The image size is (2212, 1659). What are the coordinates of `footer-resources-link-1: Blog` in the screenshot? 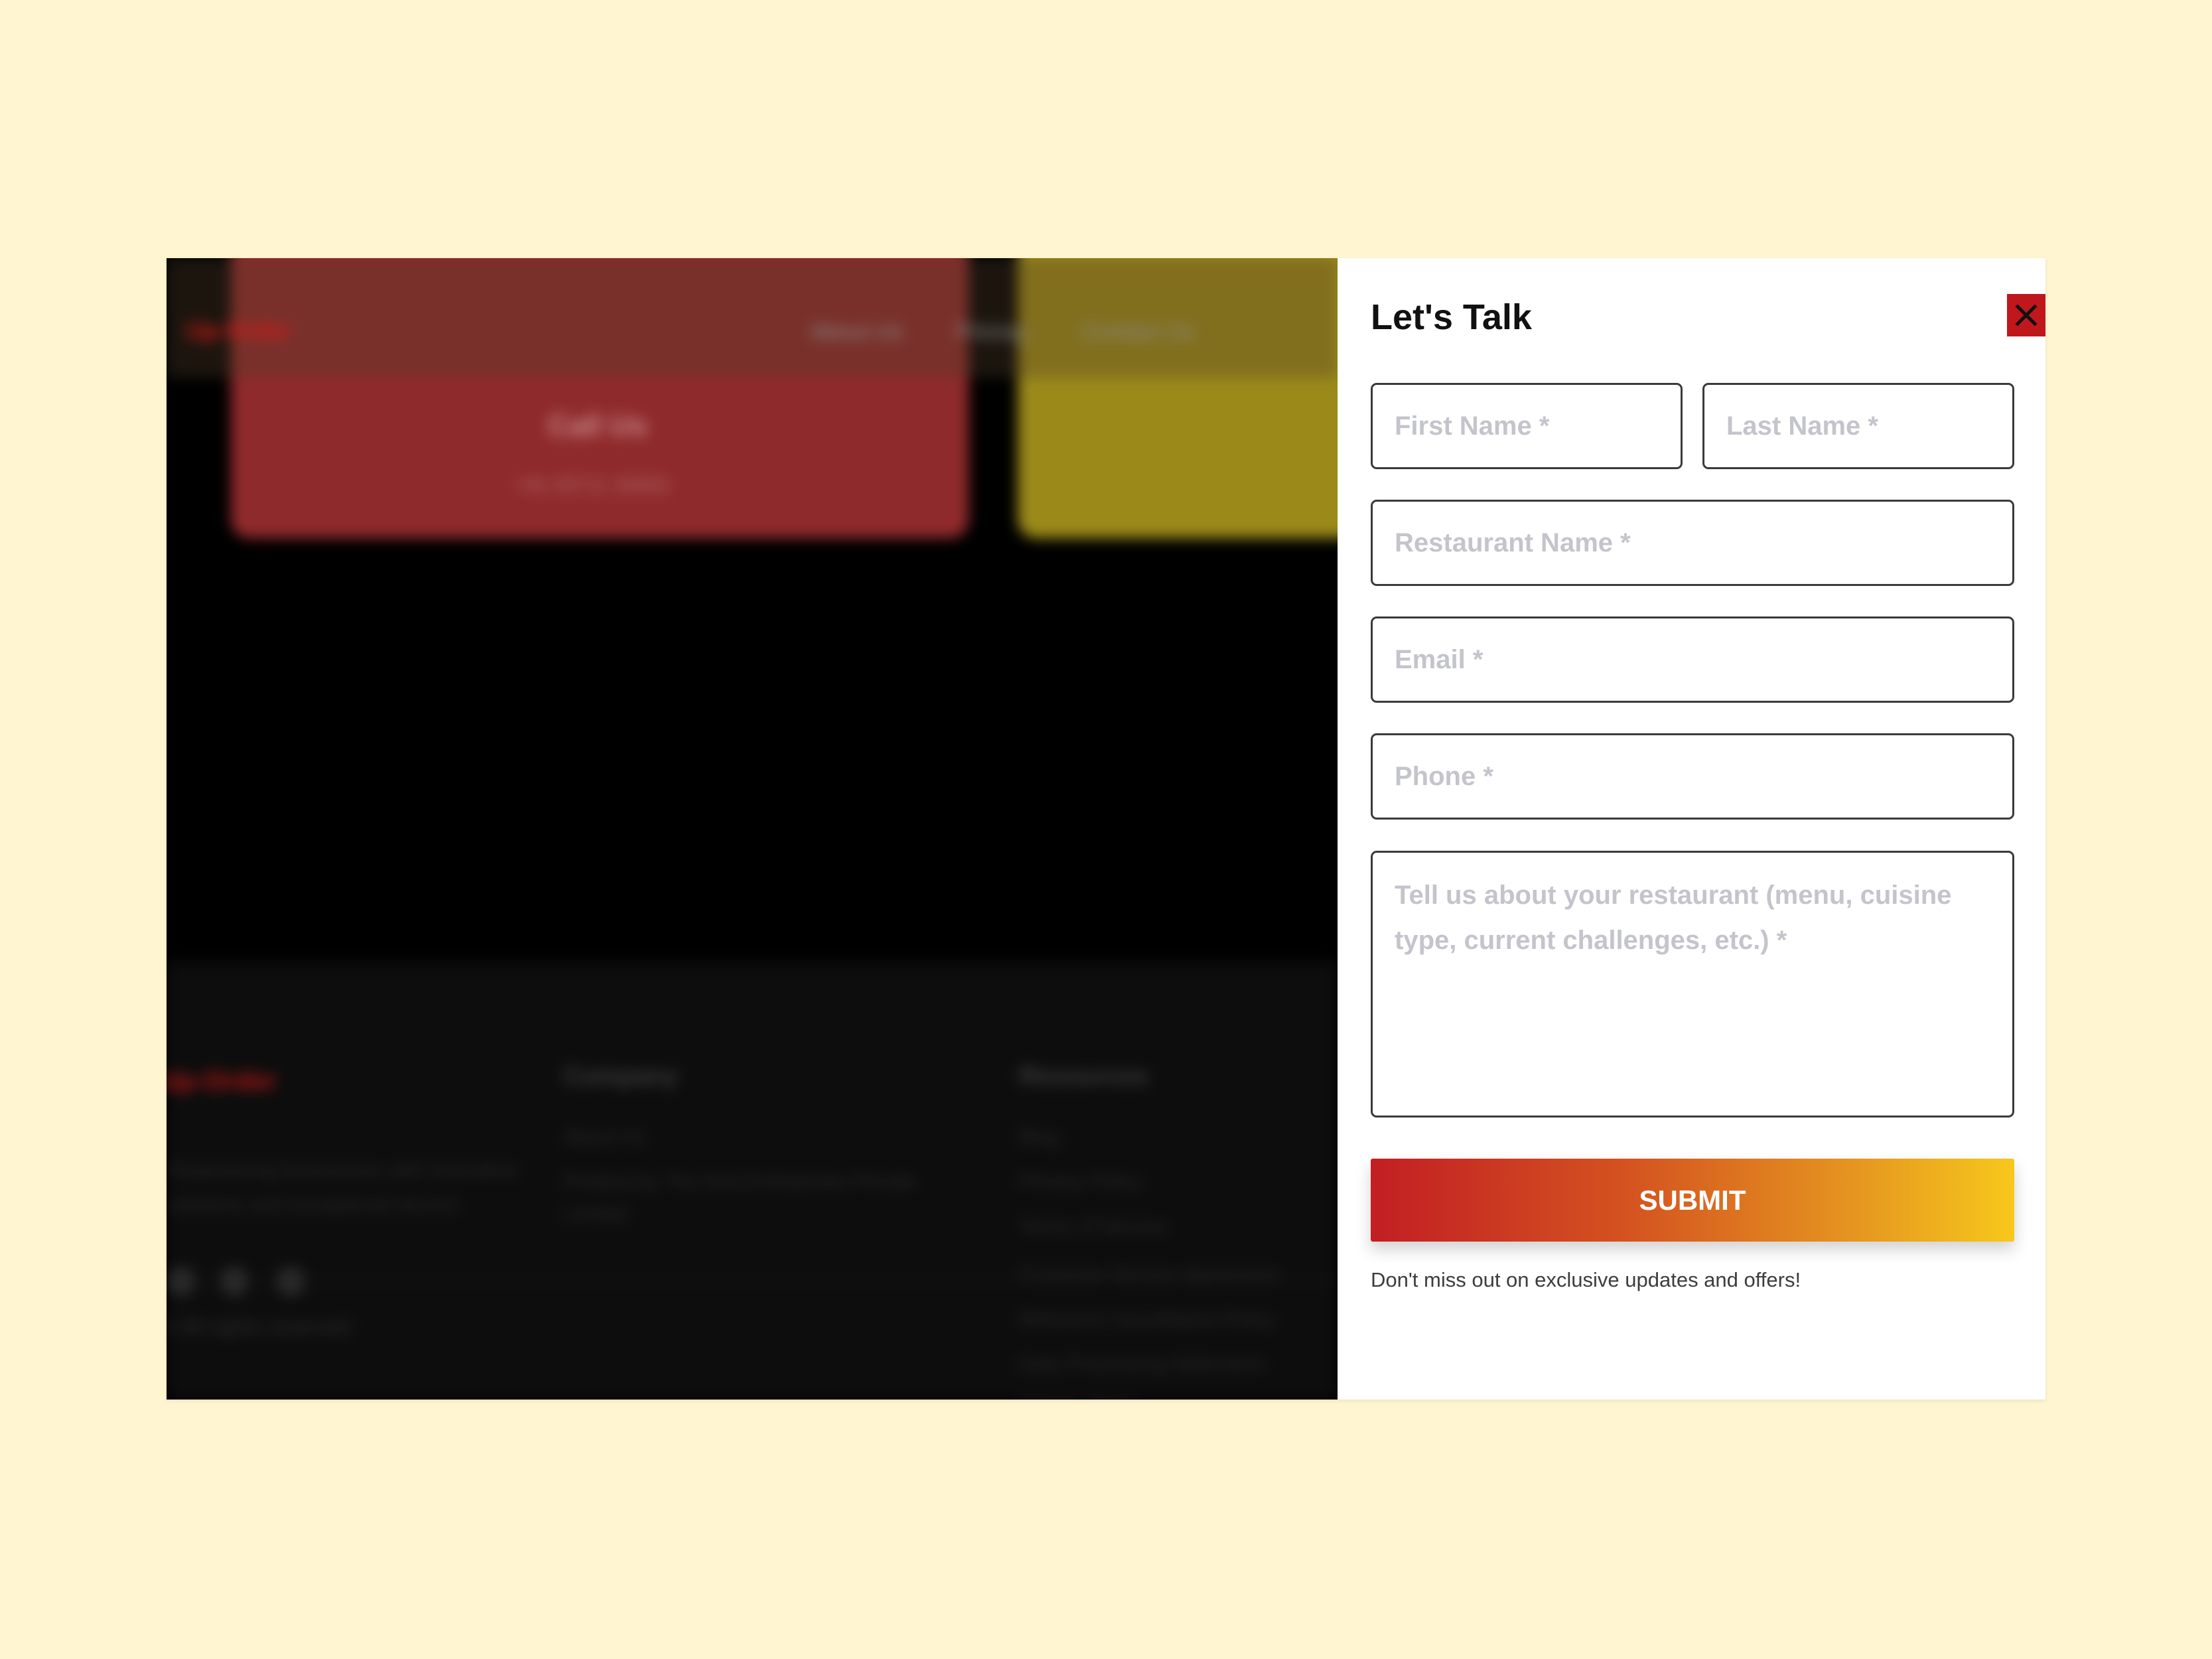 It's located at (1039, 1137).